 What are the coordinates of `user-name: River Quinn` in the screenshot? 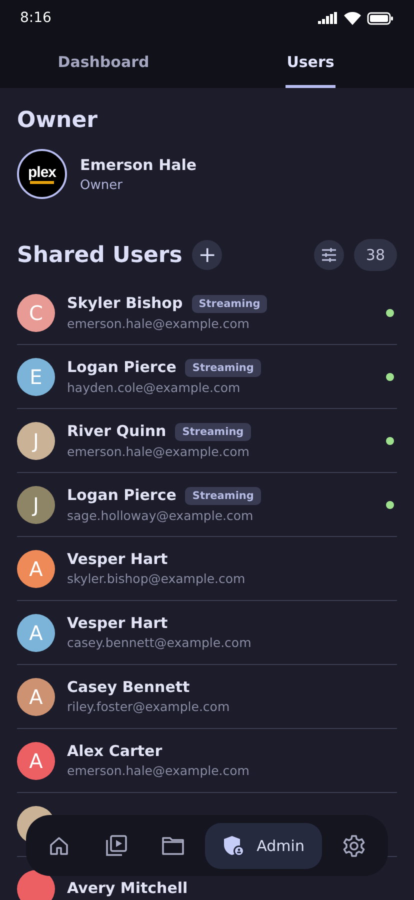 It's located at (116, 431).